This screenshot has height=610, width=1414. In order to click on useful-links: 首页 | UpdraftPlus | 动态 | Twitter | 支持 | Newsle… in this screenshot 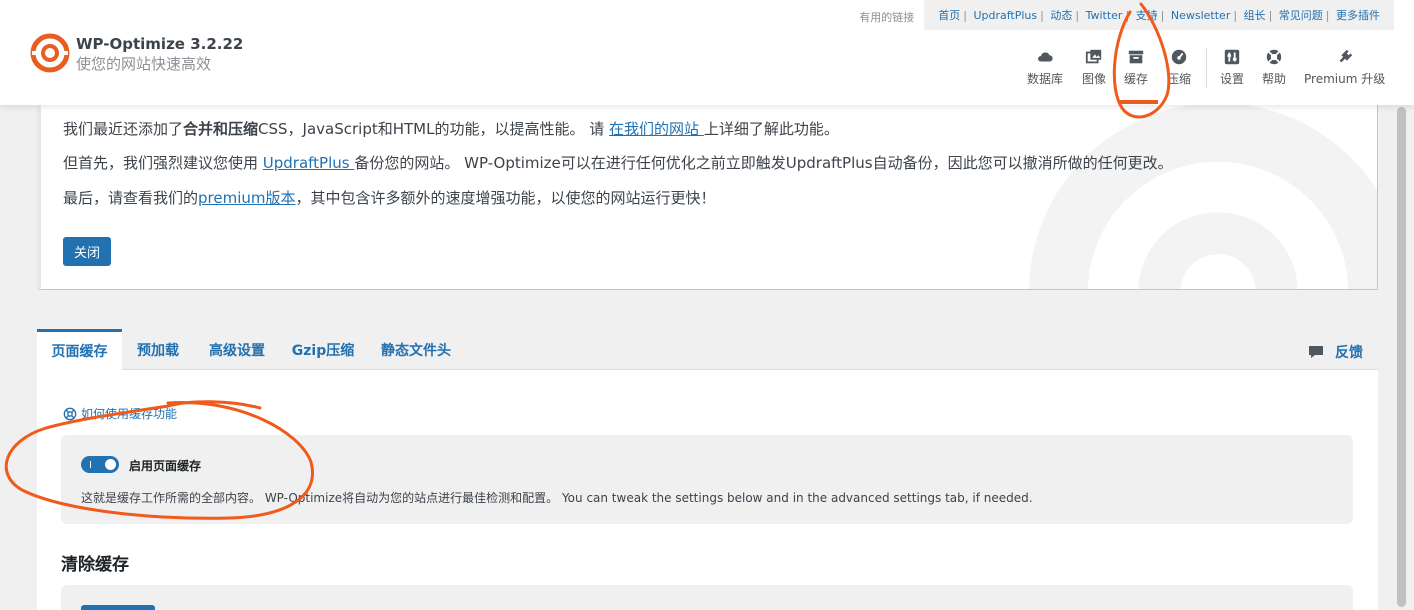, I will do `click(1159, 15)`.